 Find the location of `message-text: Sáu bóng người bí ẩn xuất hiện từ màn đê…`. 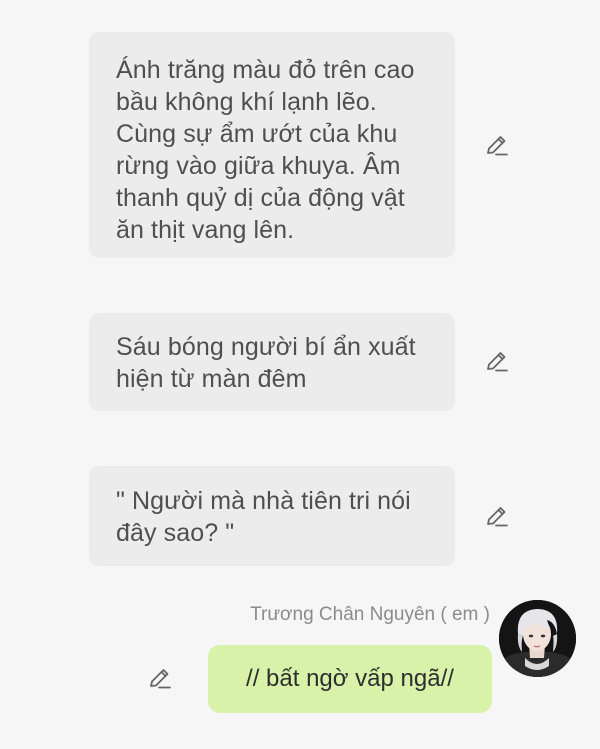

message-text: Sáu bóng người bí ẩn xuất hiện từ màn đê… is located at coordinates (266, 363).